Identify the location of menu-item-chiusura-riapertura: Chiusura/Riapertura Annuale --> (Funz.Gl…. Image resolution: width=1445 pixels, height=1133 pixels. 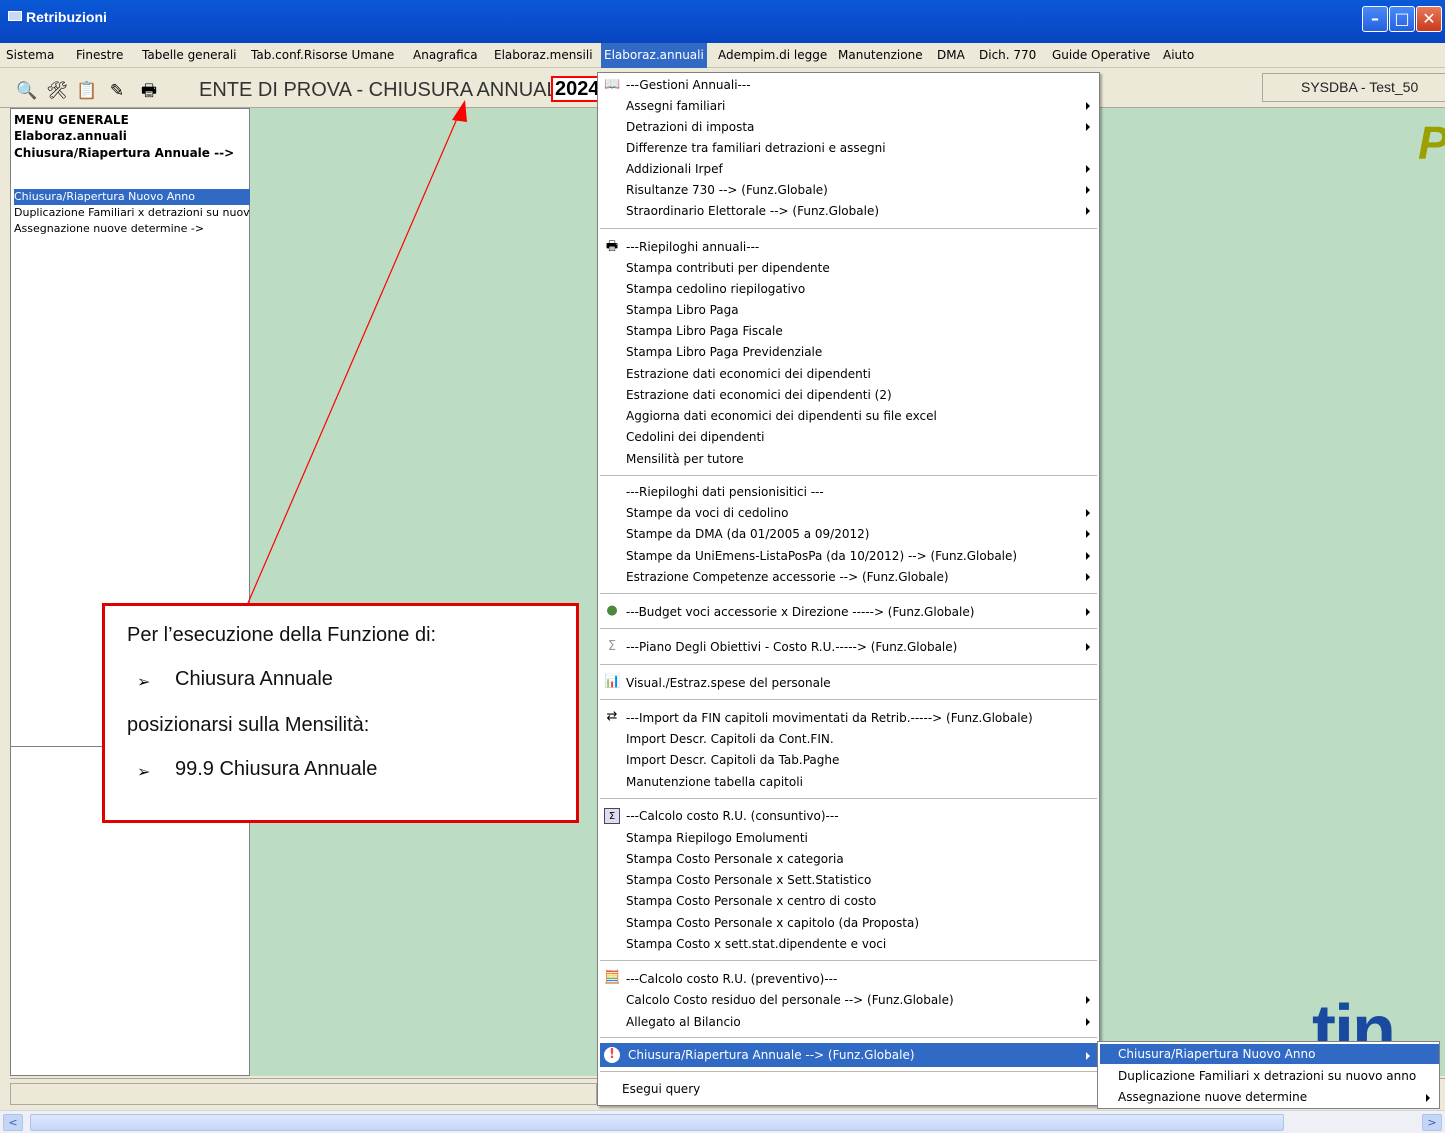
(771, 1055).